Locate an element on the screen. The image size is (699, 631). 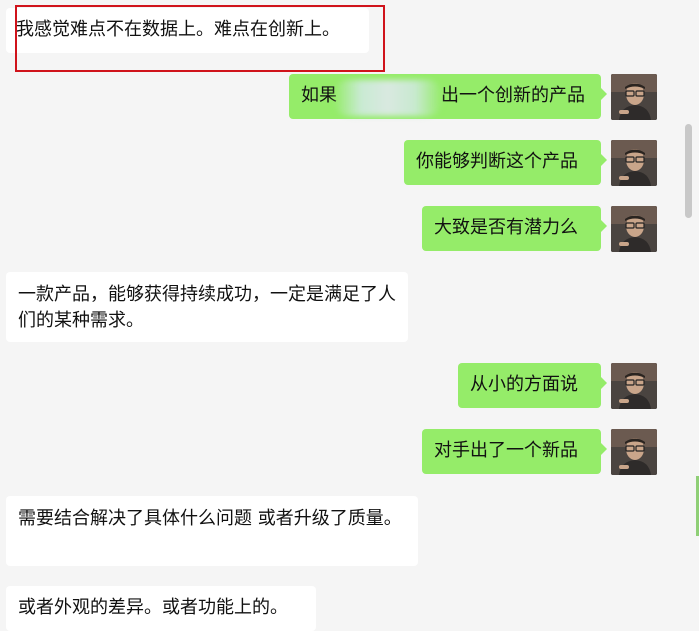
message-text-start: 如果 is located at coordinates (319, 95).